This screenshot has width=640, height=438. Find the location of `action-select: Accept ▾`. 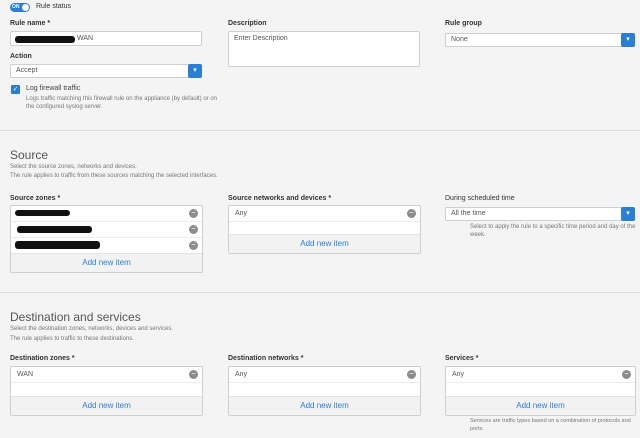

action-select: Accept ▾ is located at coordinates (106, 71).